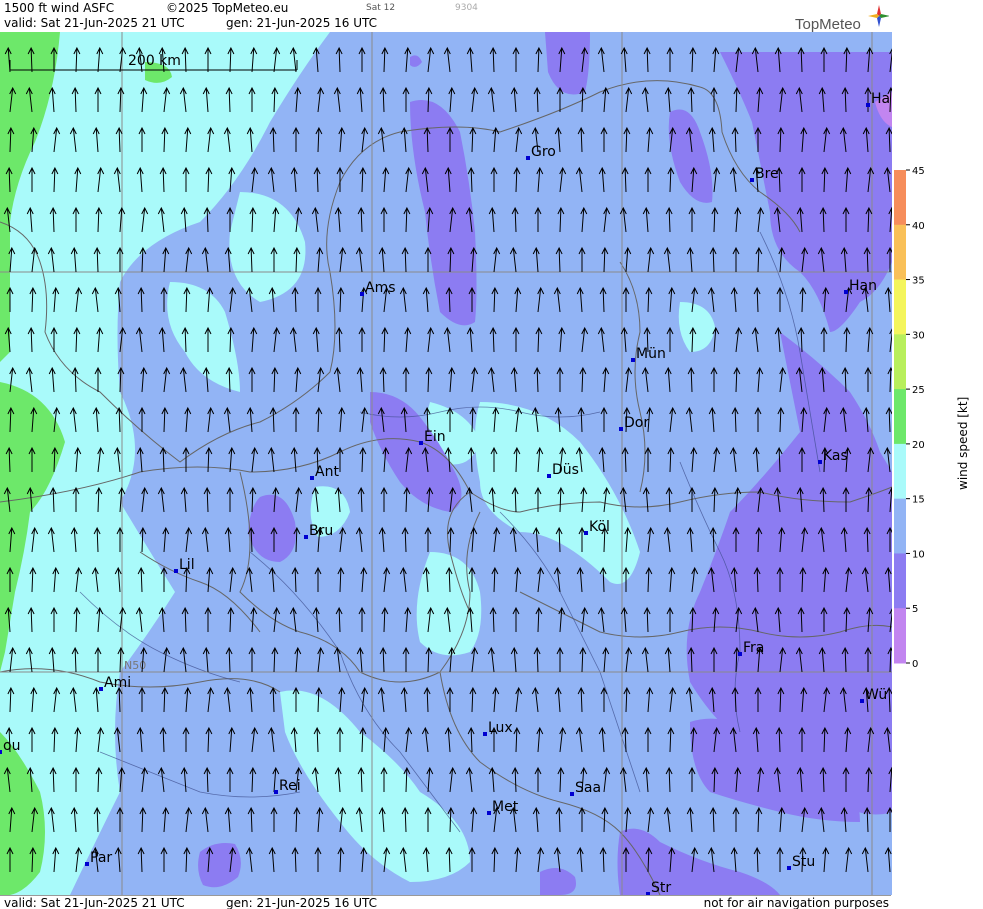 This screenshot has width=983, height=909. Describe the element at coordinates (101, 858) in the screenshot. I see `city-label: Par` at that location.